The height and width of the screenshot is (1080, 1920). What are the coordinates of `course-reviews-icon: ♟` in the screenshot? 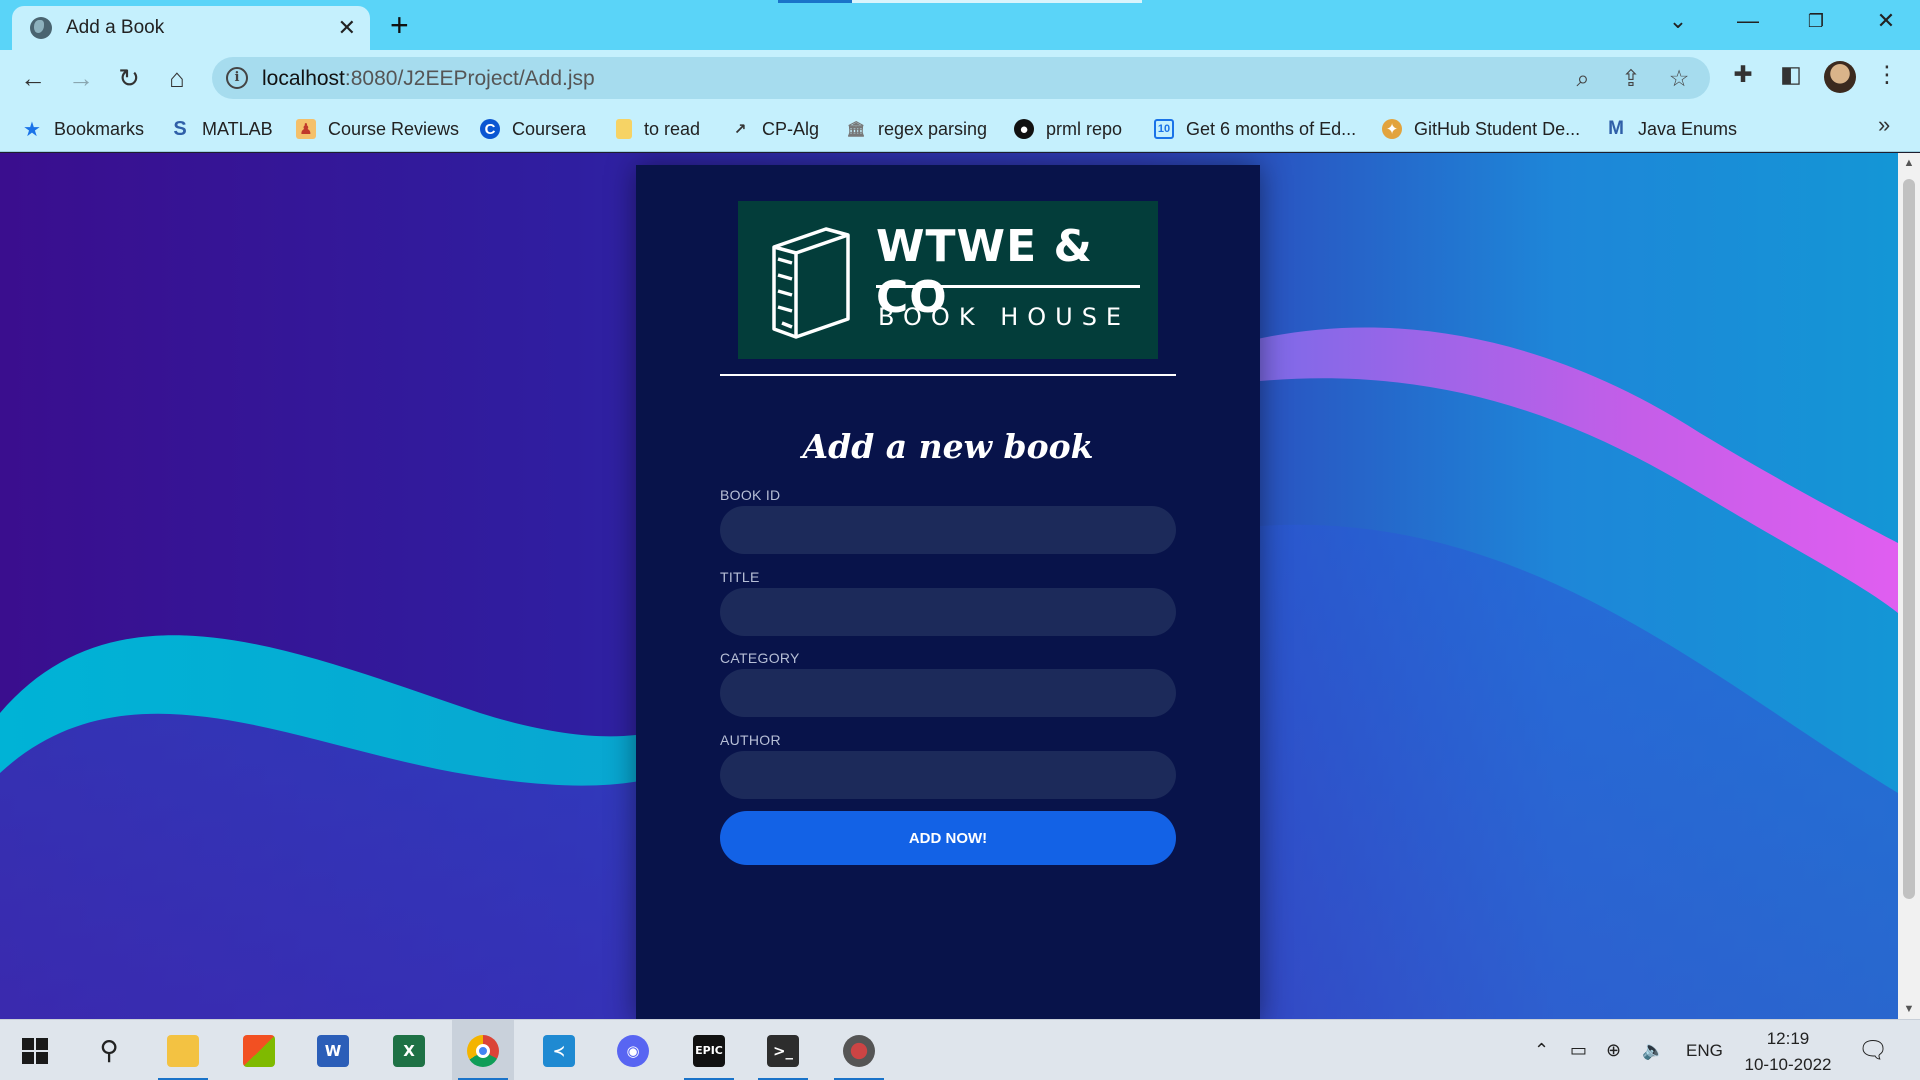 It's located at (306, 129).